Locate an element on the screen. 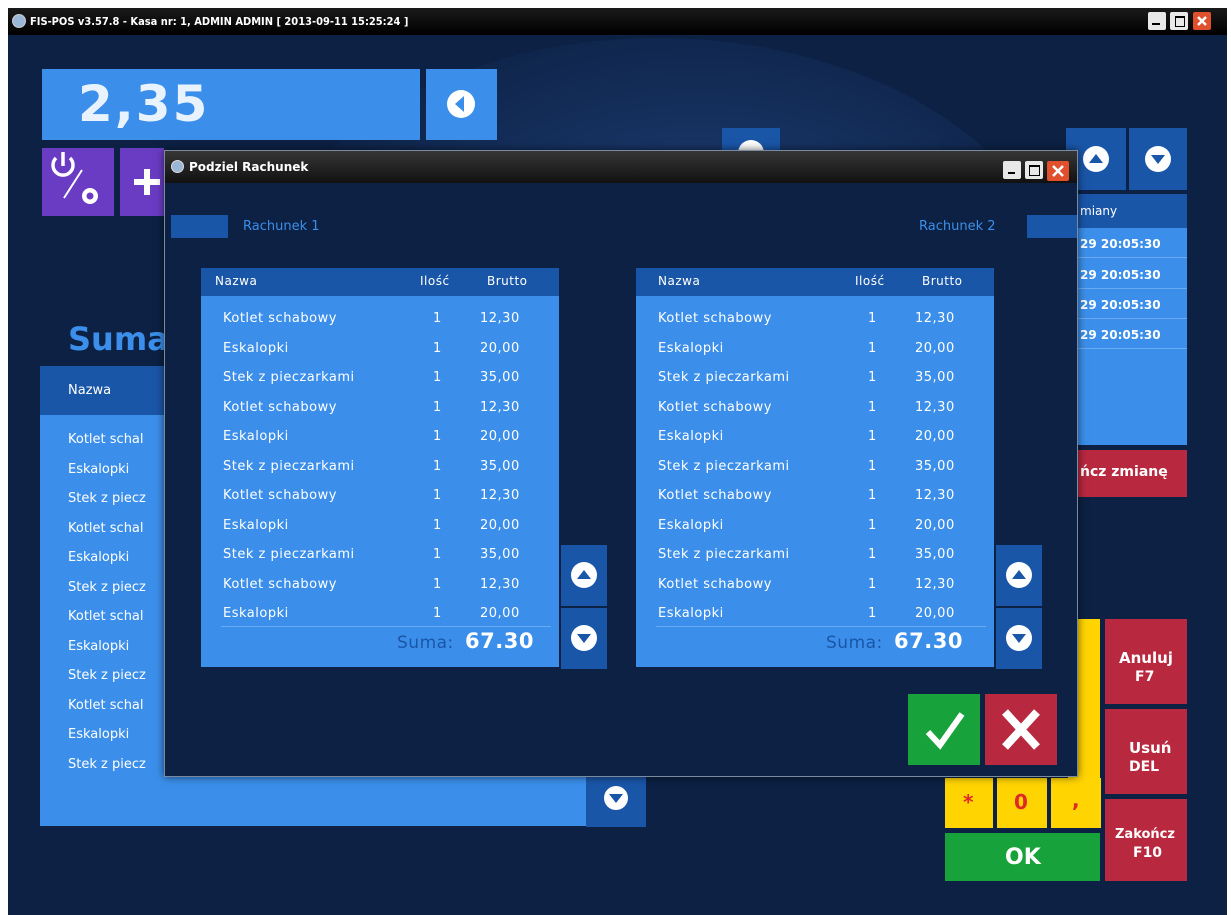 The image size is (1231, 915). bill1-indicator is located at coordinates (199, 226).